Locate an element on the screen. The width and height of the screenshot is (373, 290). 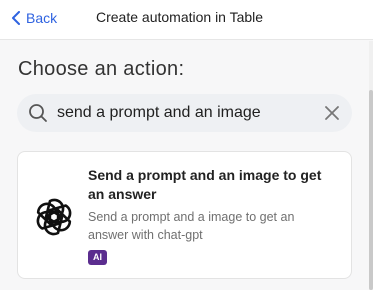
close-icon is located at coordinates (332, 113).